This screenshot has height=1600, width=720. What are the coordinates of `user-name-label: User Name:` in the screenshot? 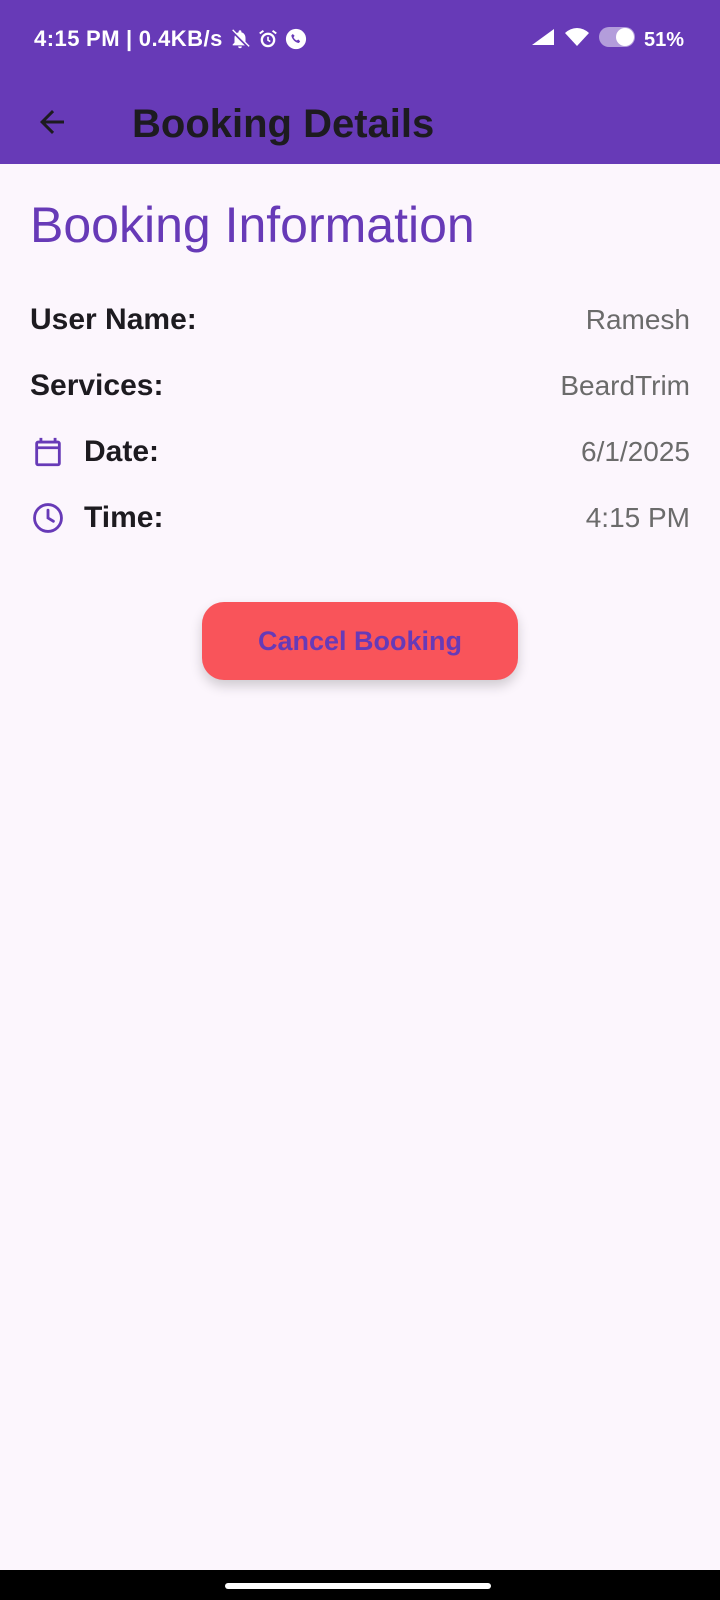 It's located at (113, 319).